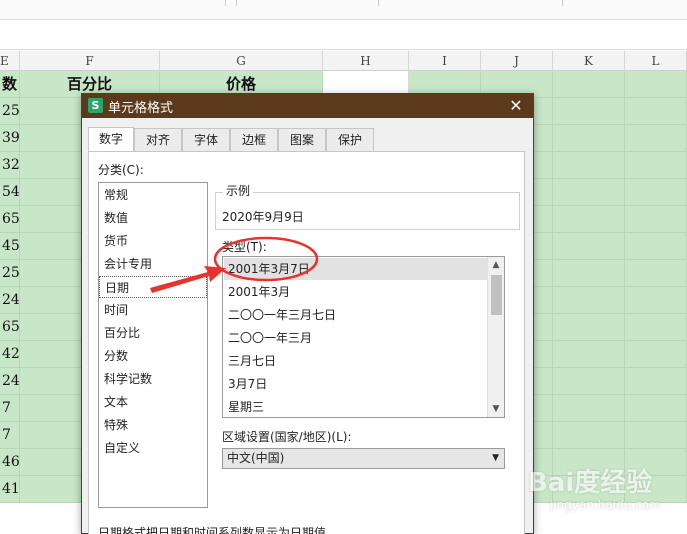  What do you see at coordinates (363, 458) in the screenshot?
I see `region-select: 中文(中国) ▼` at bounding box center [363, 458].